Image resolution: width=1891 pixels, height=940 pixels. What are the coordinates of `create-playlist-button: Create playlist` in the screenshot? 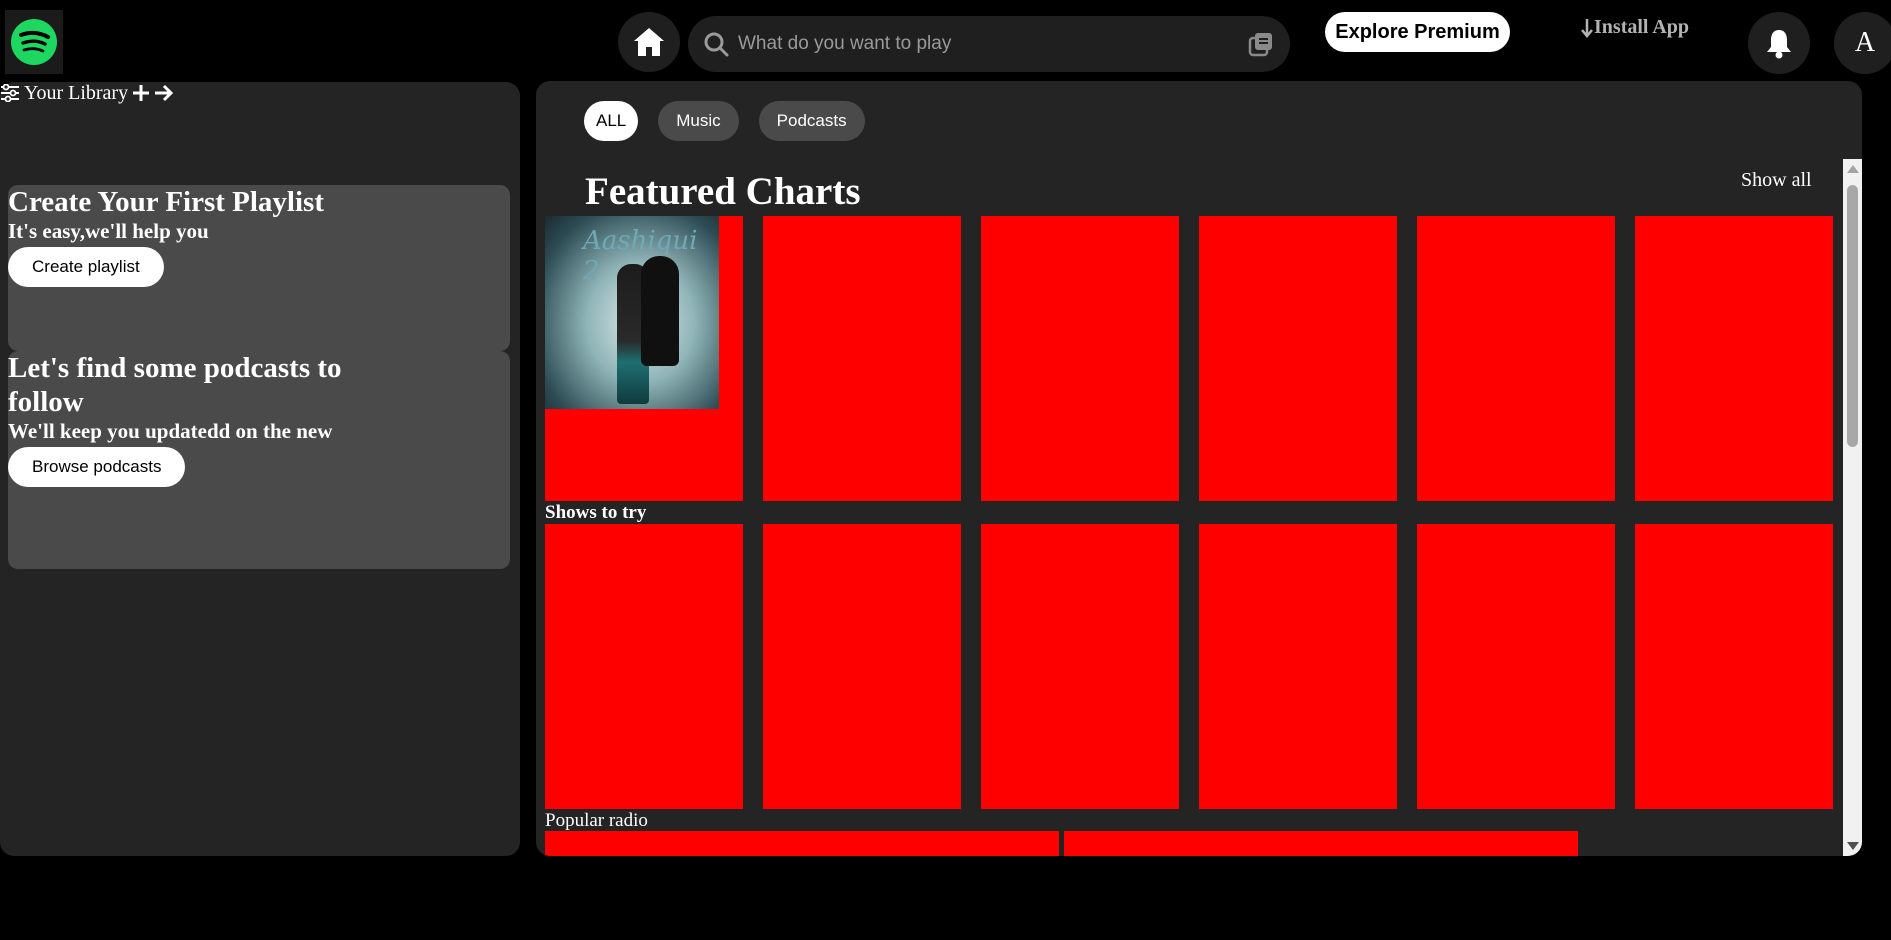 It's located at (86, 267).